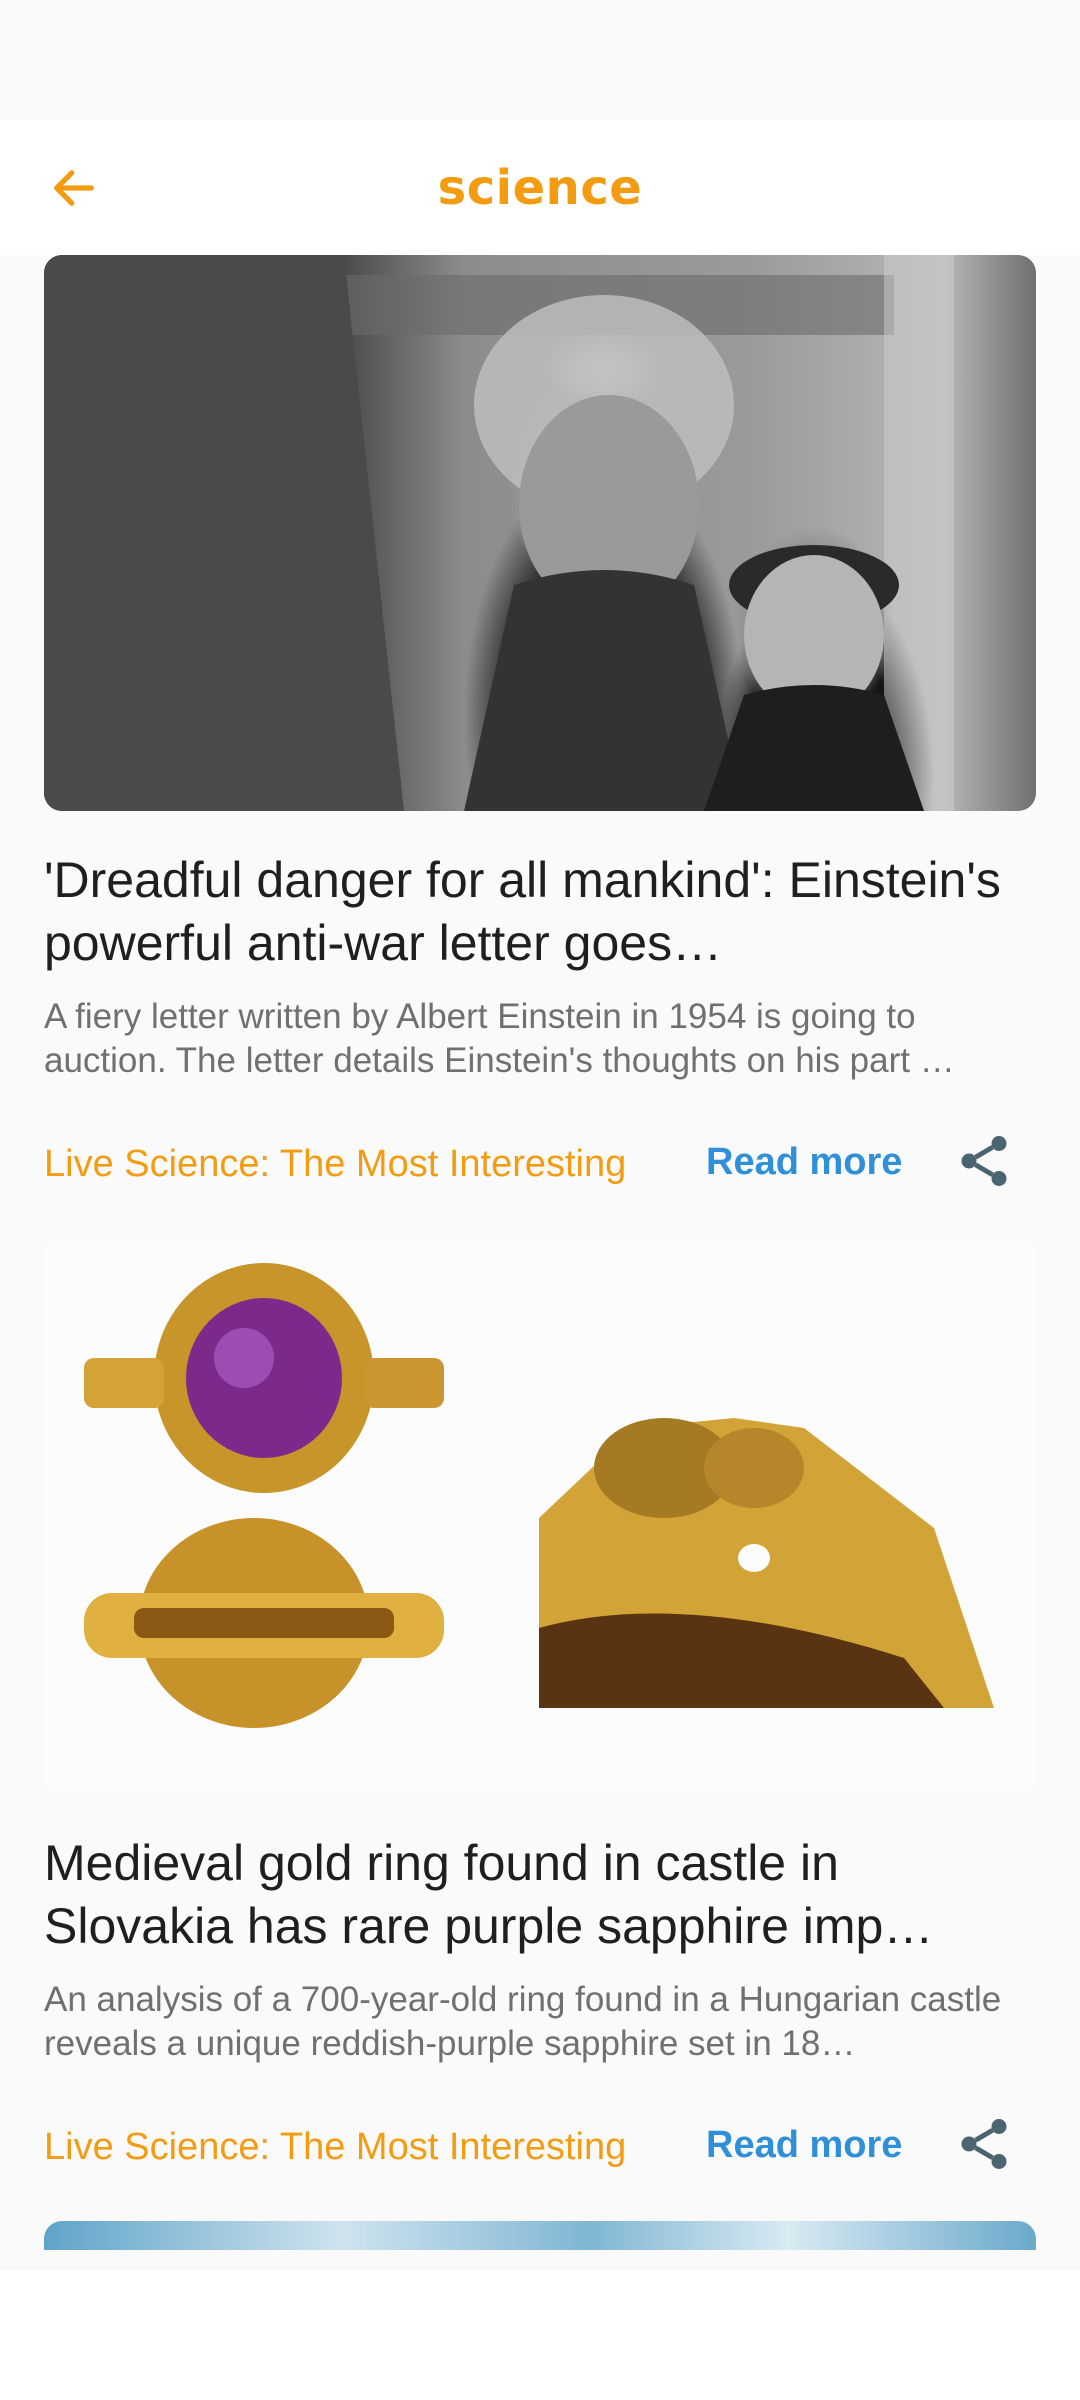 Image resolution: width=1080 pixels, height=2400 pixels. I want to click on status-bar, so click(540, 60).